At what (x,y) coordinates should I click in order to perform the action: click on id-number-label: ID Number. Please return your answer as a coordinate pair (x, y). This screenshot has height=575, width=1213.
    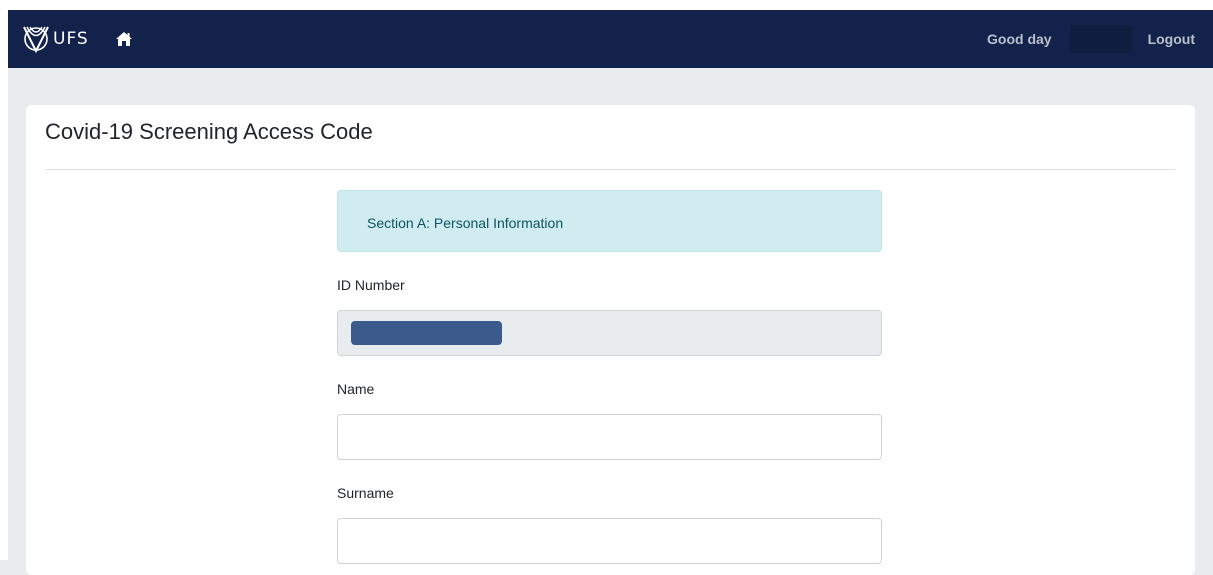
    Looking at the image, I should click on (371, 285).